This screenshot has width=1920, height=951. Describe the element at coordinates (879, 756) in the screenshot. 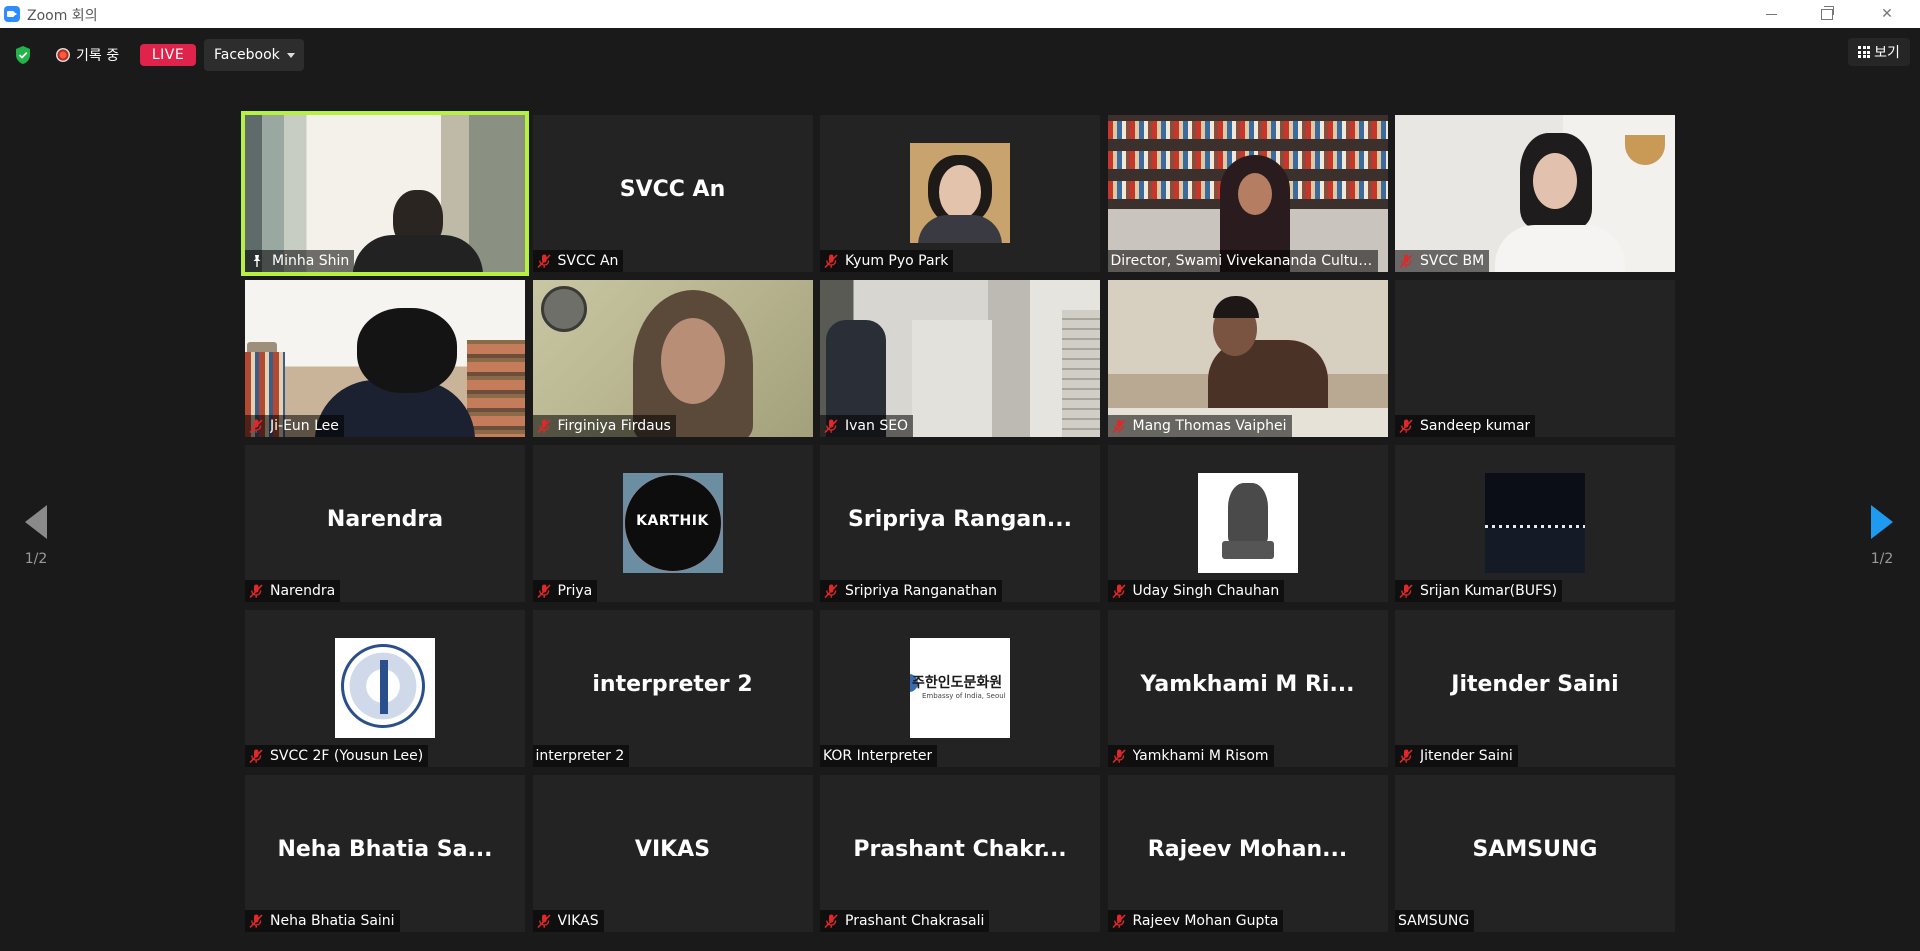

I see `participant-name-label: KOR Interpreter` at that location.